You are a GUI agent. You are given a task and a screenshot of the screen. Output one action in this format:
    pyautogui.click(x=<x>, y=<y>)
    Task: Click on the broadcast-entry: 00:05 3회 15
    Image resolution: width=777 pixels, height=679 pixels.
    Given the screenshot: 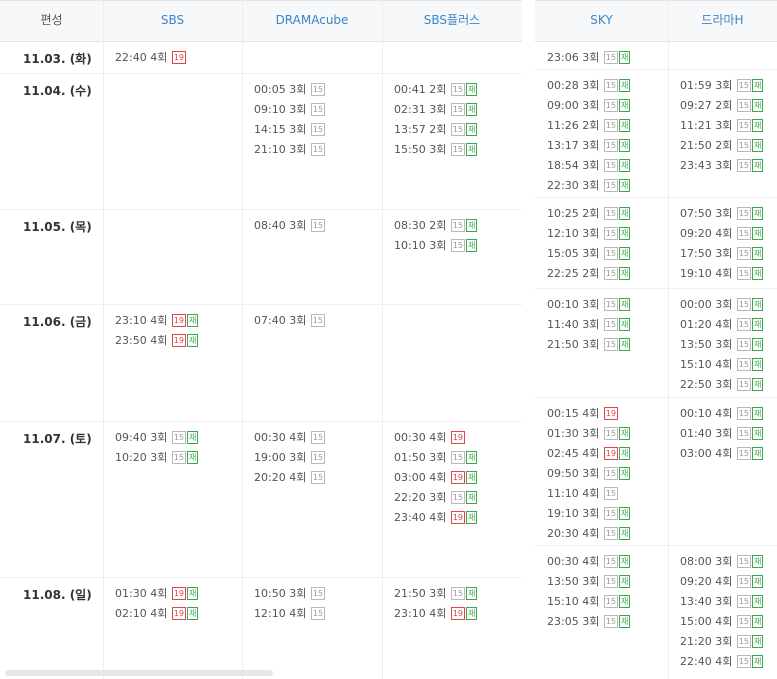 What is the action you would take?
    pyautogui.click(x=290, y=90)
    